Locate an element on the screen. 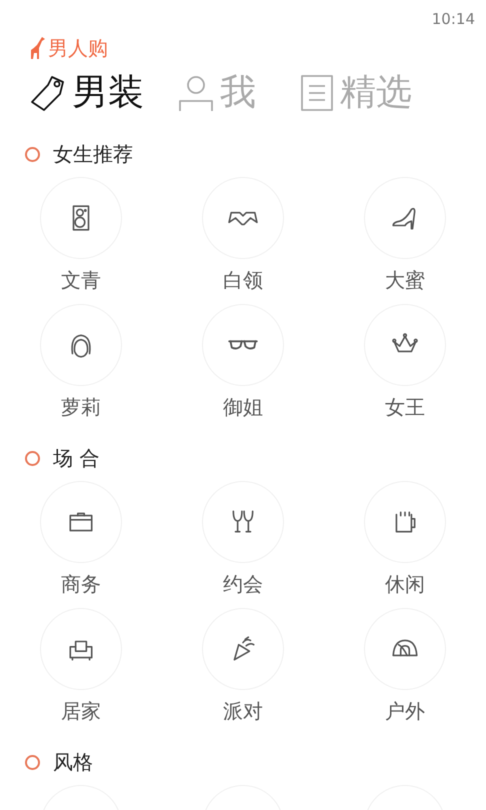  tab: 精选 is located at coordinates (356, 93).